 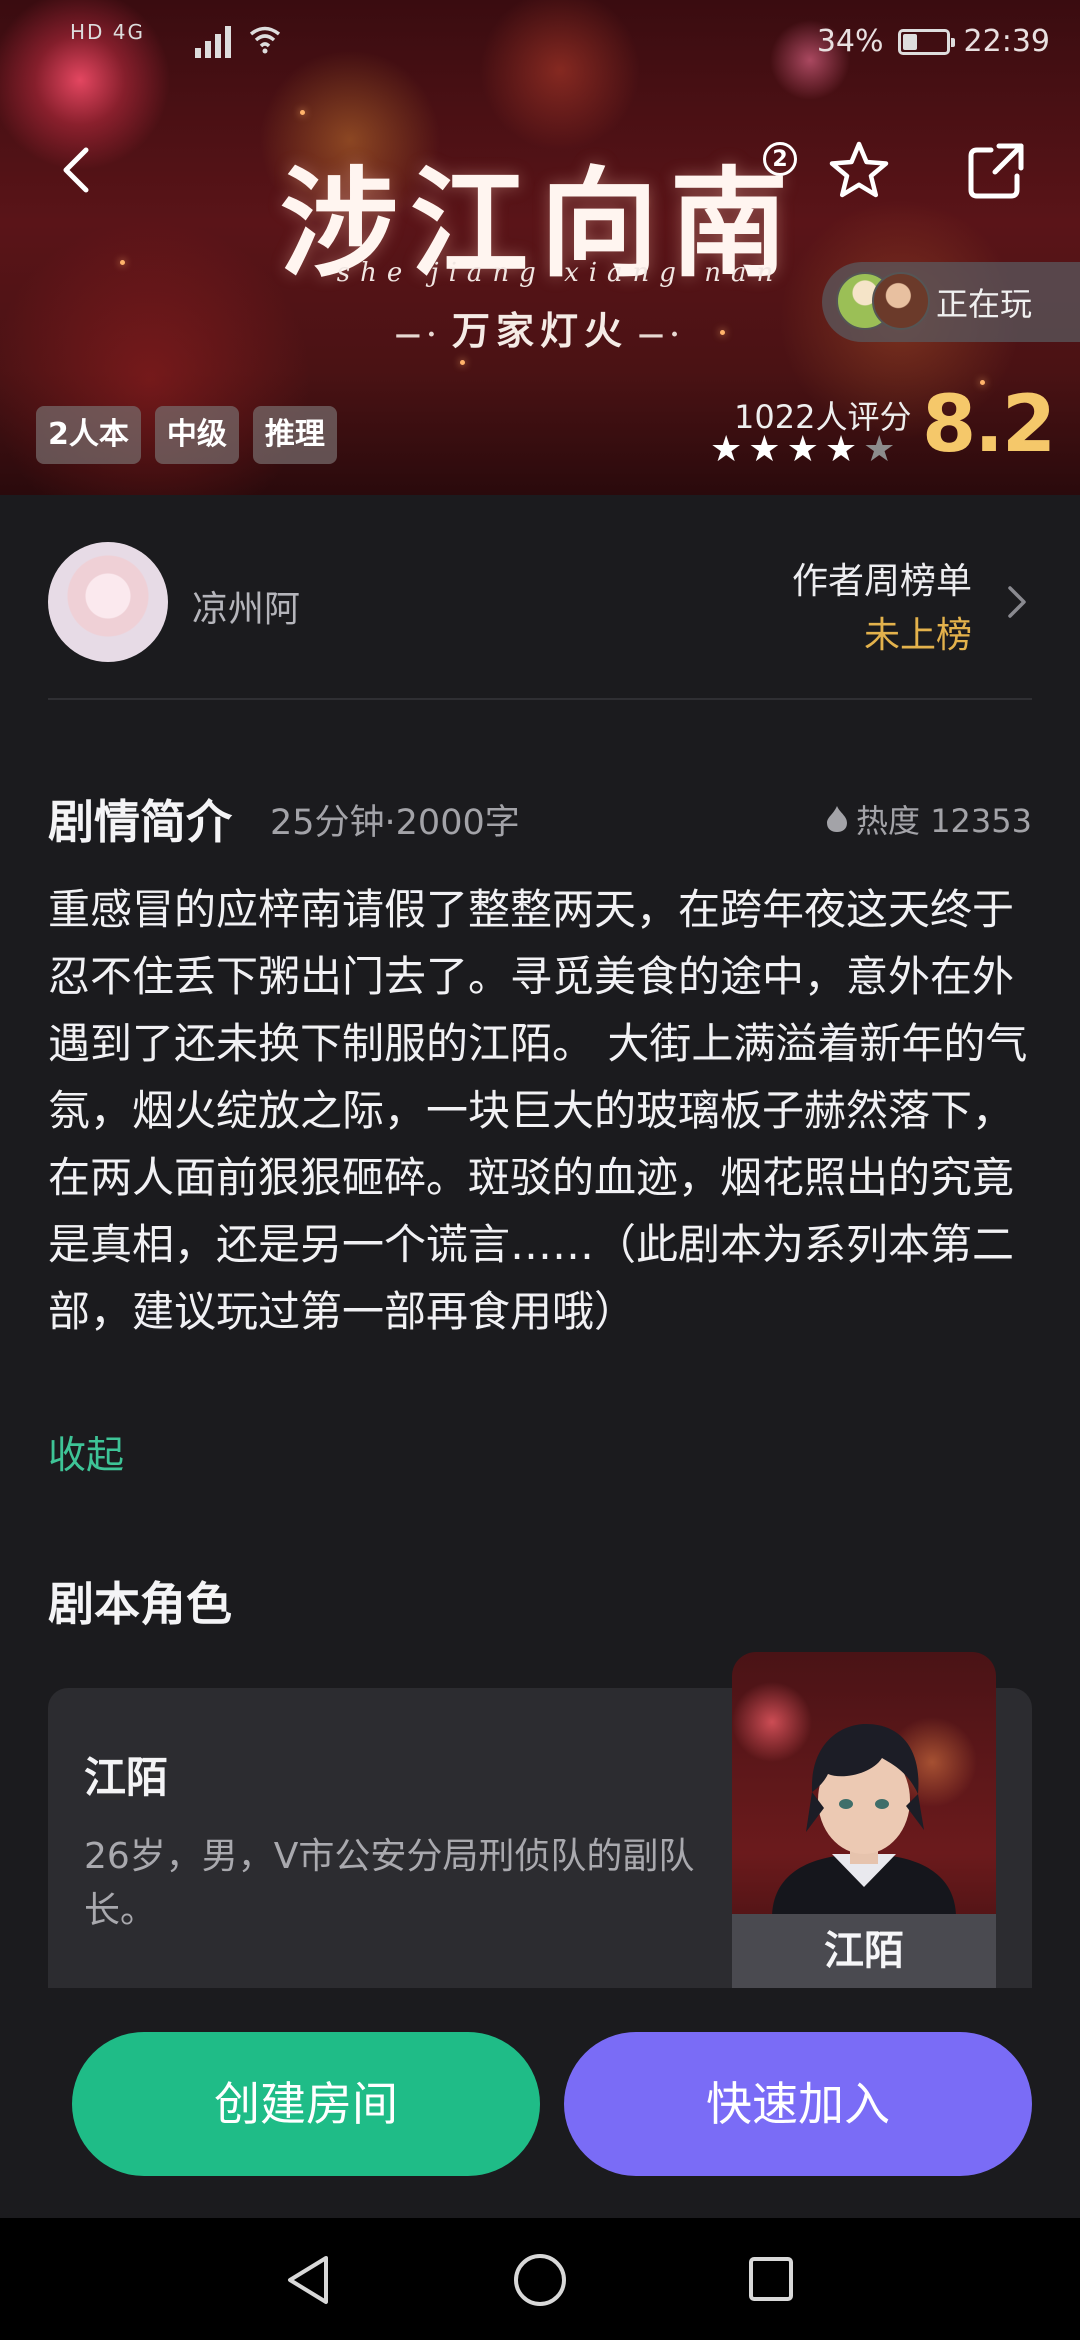 I want to click on author-row: 凉州阿 作者周榜单 未上榜, so click(x=540, y=602).